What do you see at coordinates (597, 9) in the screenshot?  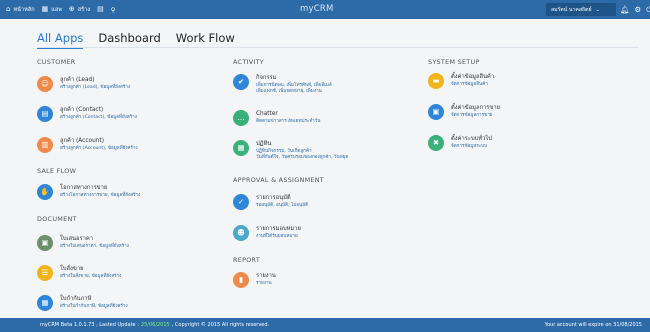 I see `chevron-down-icon: ⌄` at bounding box center [597, 9].